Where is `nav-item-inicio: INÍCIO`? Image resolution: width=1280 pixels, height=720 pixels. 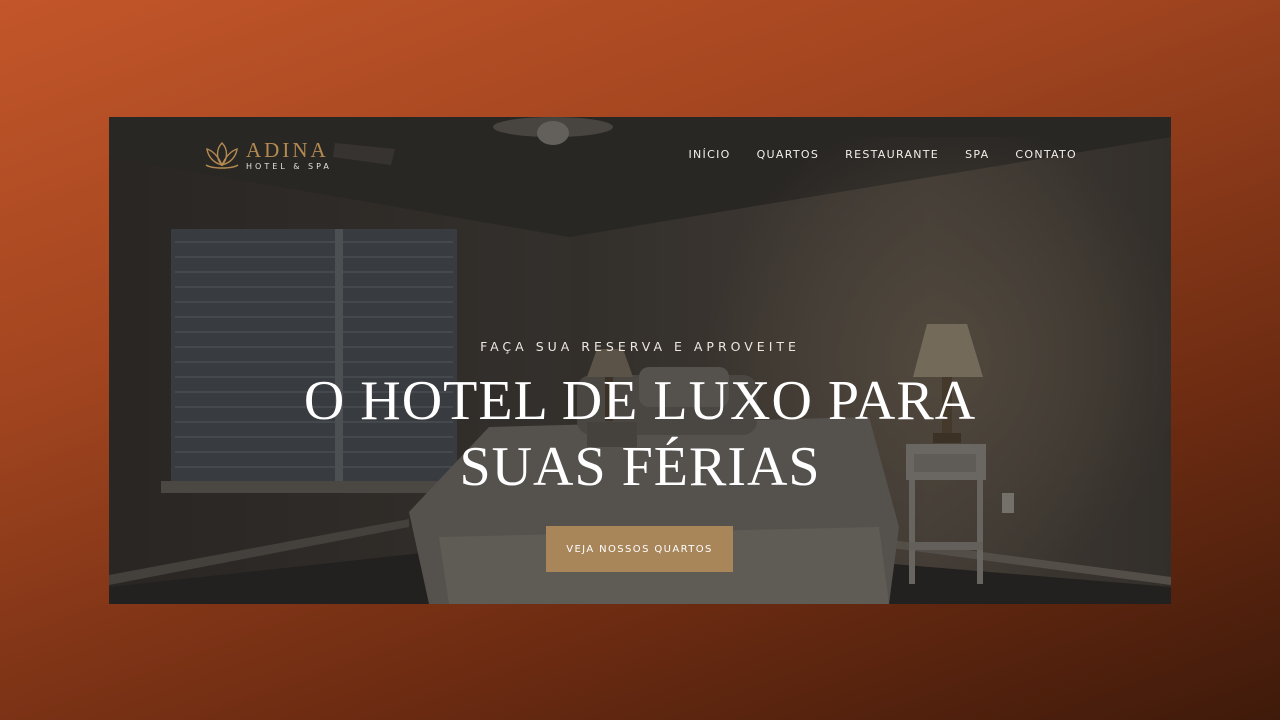 nav-item-inicio: INÍCIO is located at coordinates (709, 154).